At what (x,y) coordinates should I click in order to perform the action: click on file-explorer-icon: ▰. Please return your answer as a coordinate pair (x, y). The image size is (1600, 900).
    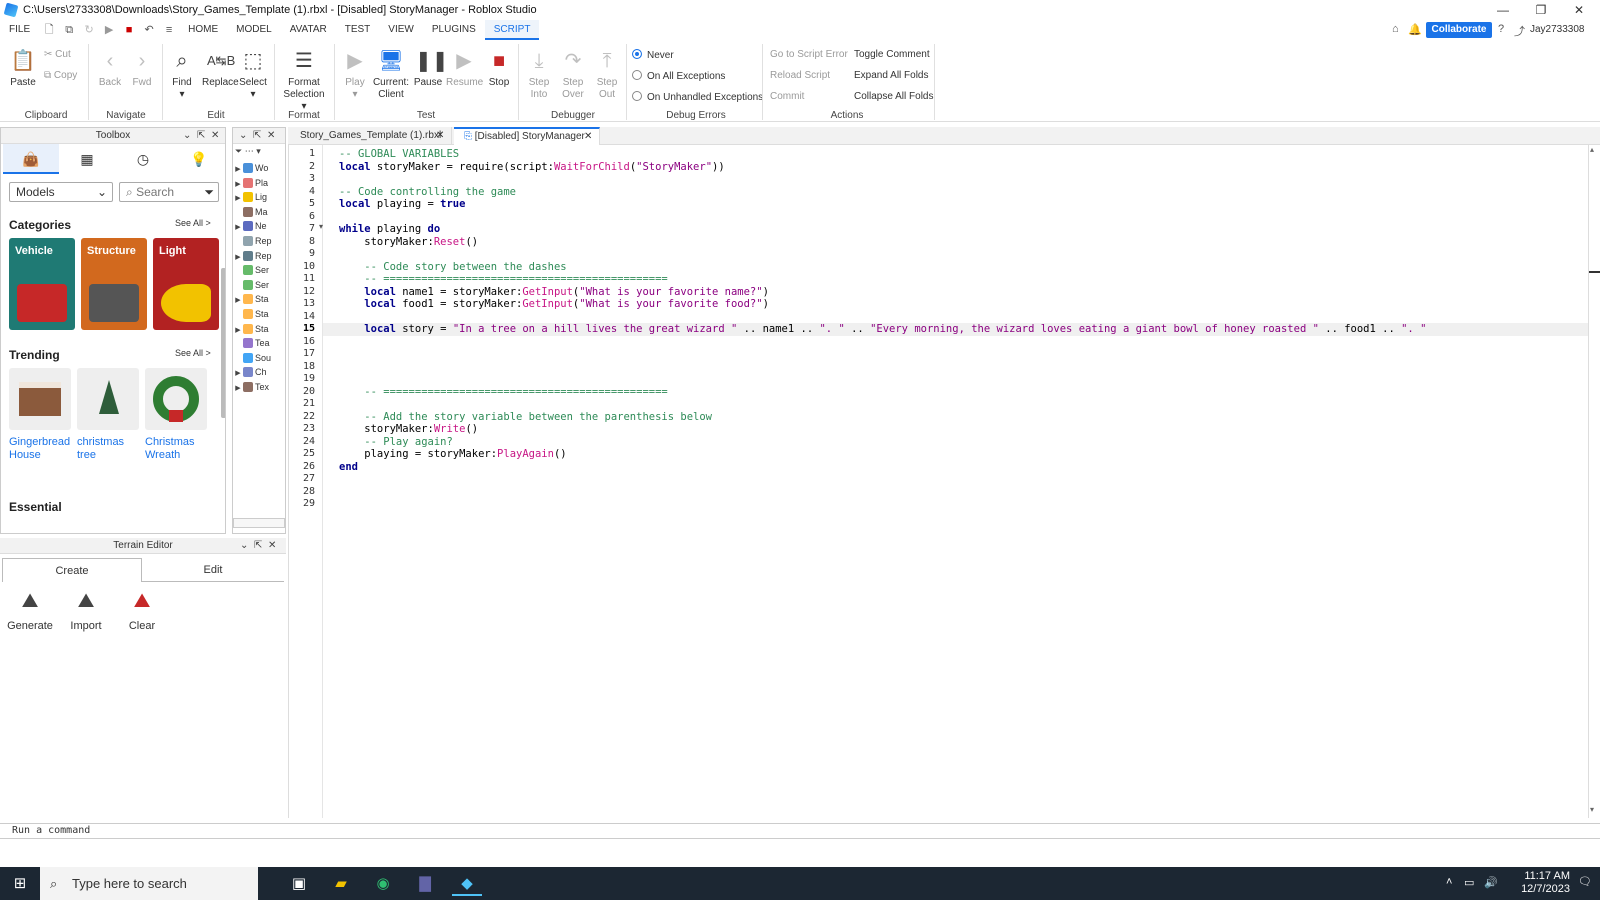
    Looking at the image, I should click on (341, 883).